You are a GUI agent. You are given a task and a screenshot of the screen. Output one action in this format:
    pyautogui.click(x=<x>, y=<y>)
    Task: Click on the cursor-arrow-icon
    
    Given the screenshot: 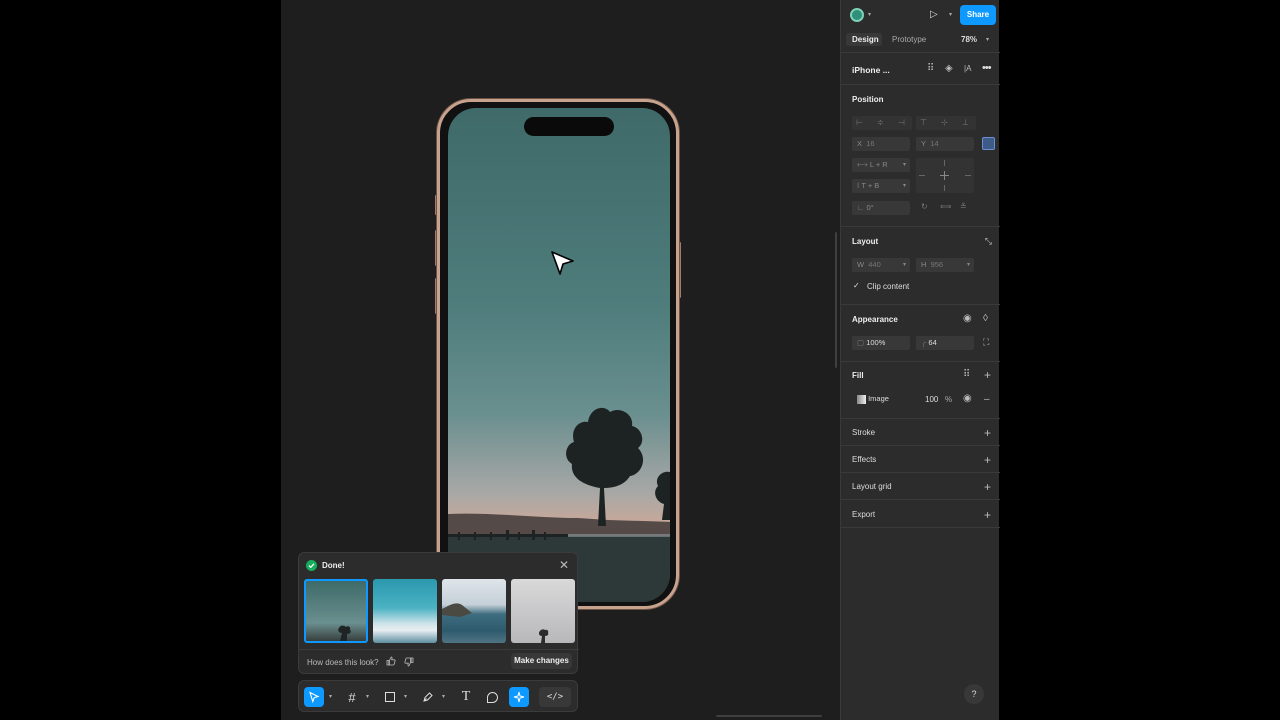 What is the action you would take?
    pyautogui.click(x=314, y=697)
    